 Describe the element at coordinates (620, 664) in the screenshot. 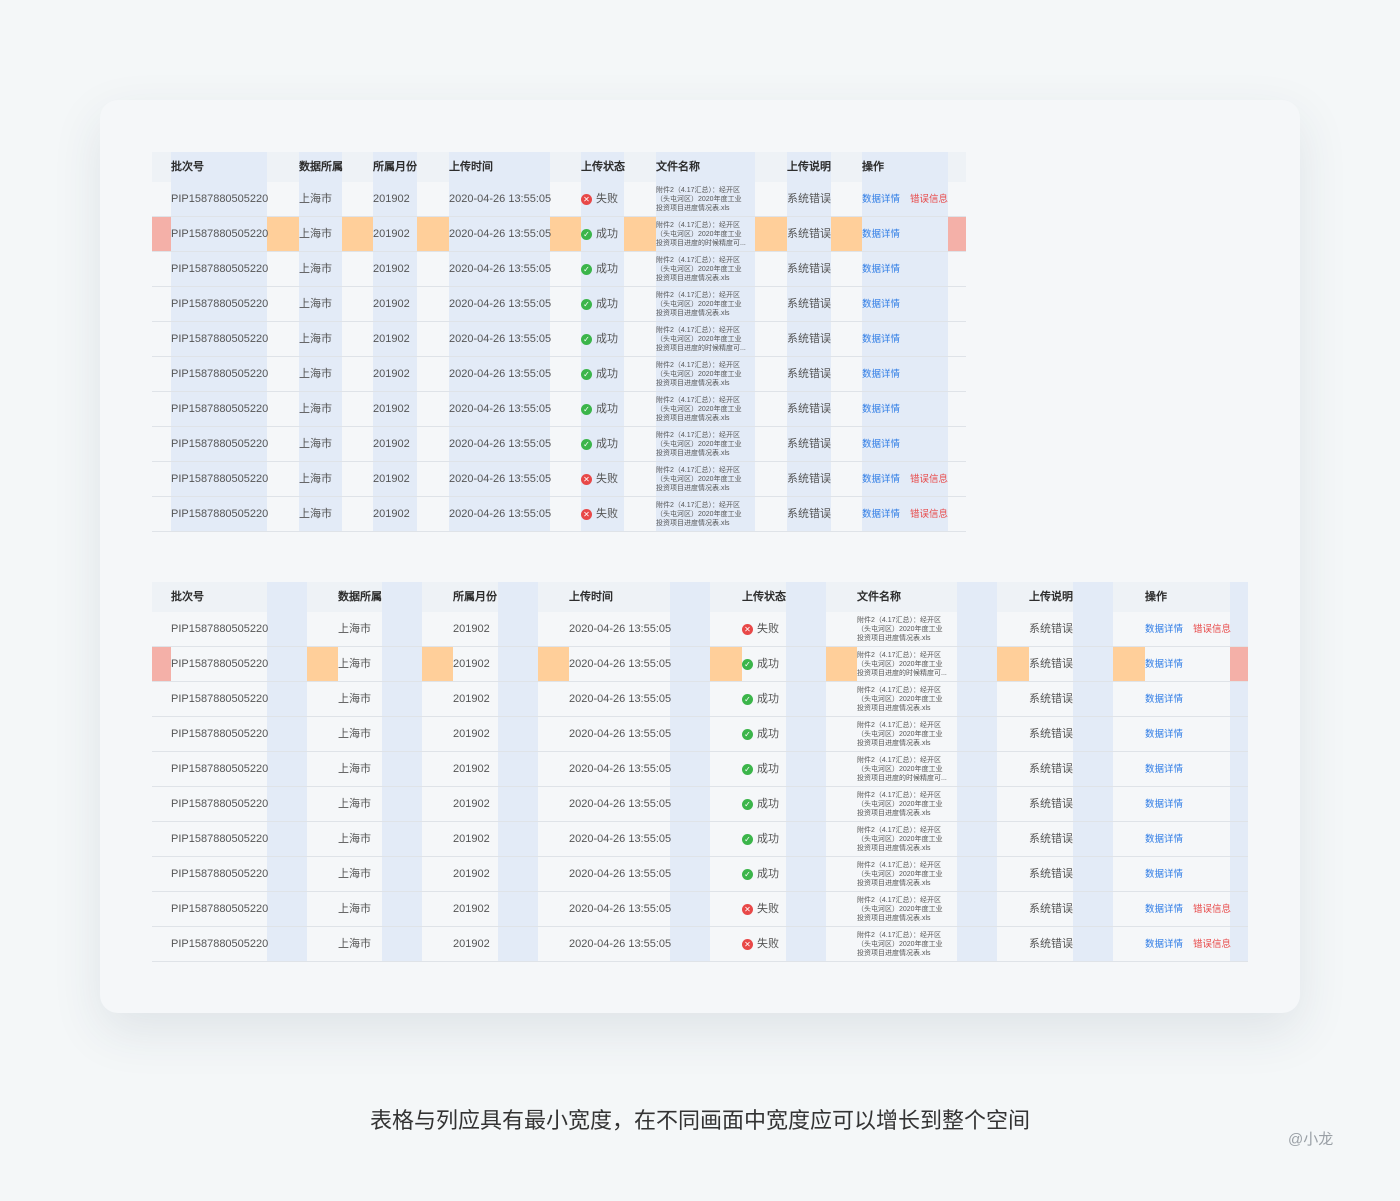

I see `upload-time-cell: 2020-04-26 13:55:05` at that location.